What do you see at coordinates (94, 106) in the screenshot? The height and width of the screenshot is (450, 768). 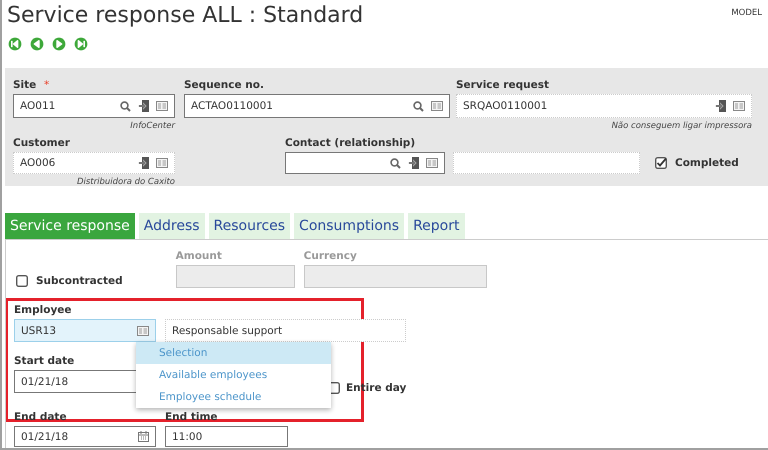 I see `input-field: AO011` at bounding box center [94, 106].